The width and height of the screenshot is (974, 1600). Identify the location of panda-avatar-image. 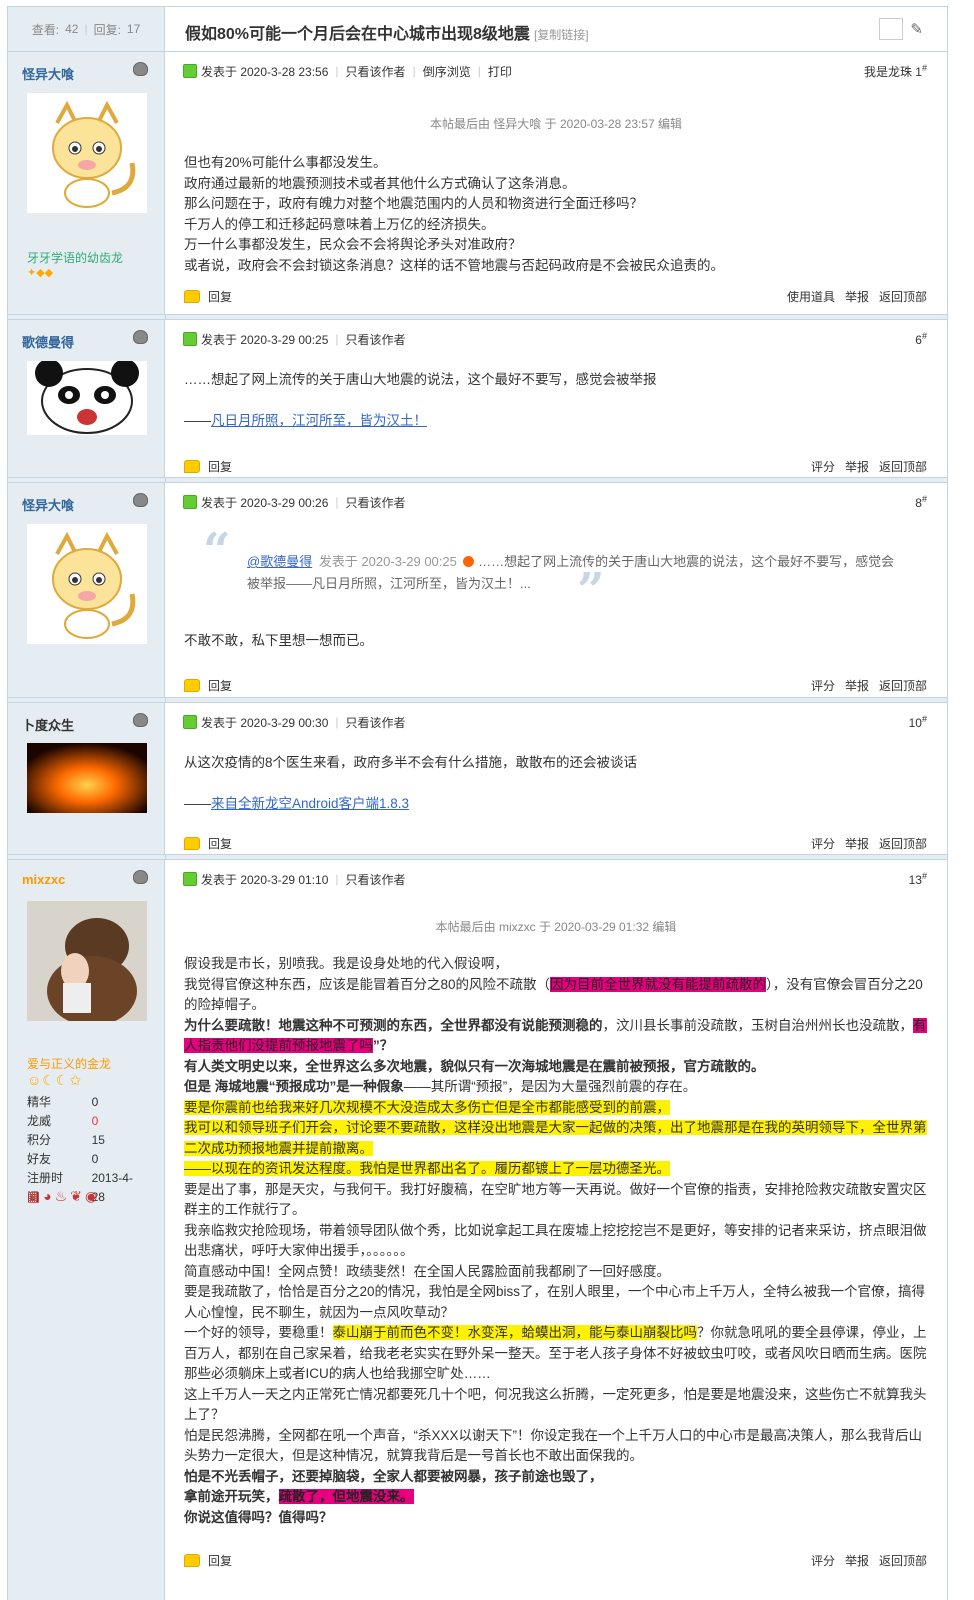
(87, 398).